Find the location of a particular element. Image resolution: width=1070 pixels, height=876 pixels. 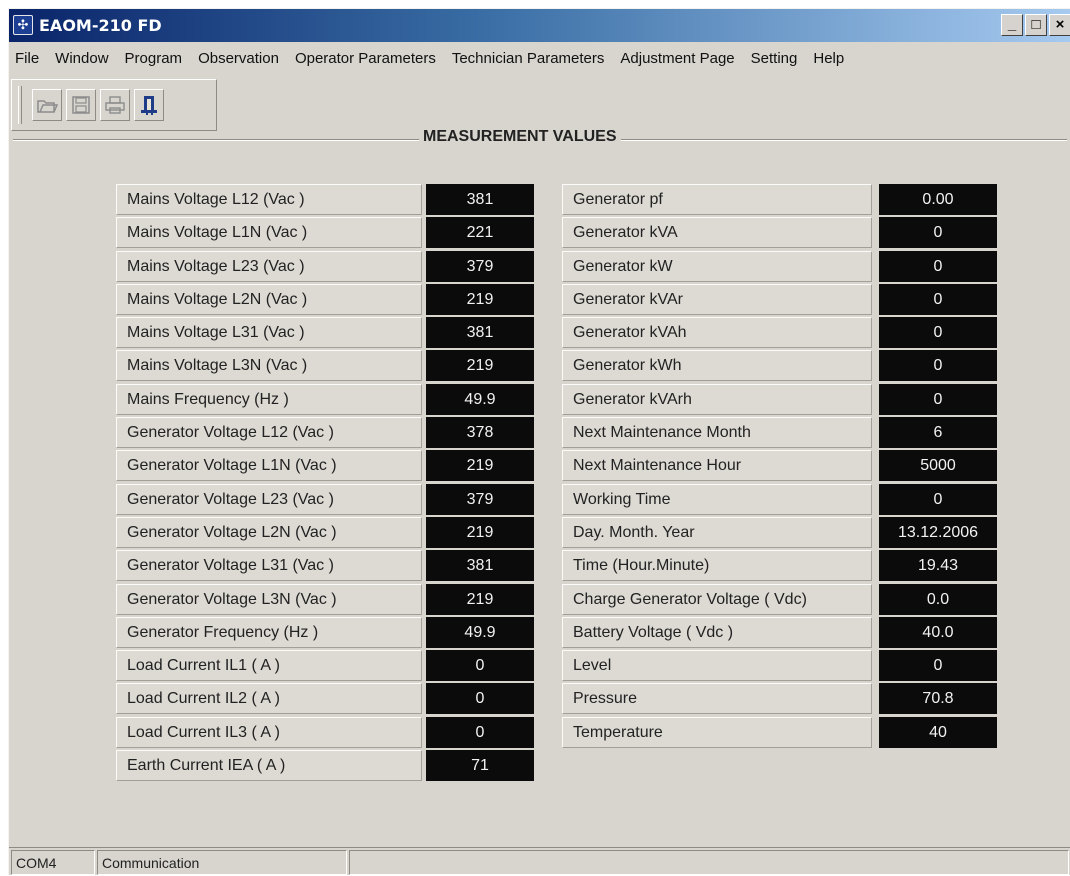

menu-window: Window is located at coordinates (81, 58).